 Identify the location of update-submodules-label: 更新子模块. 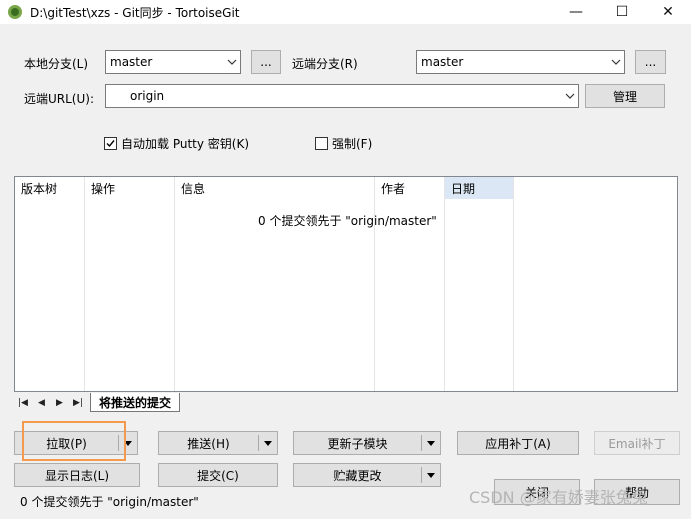
(357, 443).